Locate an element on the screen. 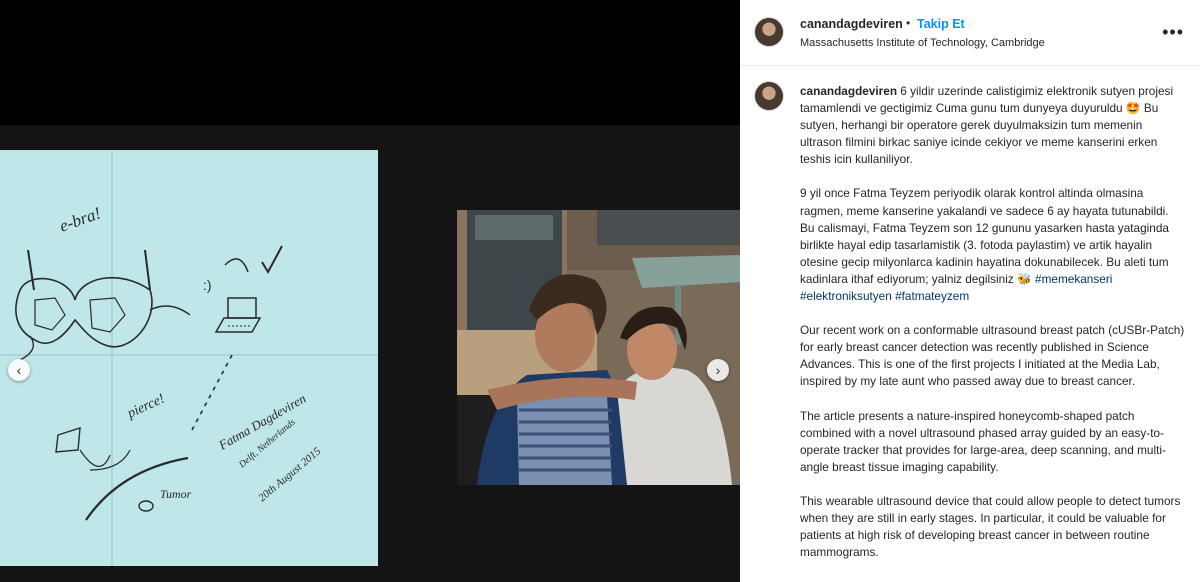 The width and height of the screenshot is (1200, 582). portrait-photo is located at coordinates (598, 347).